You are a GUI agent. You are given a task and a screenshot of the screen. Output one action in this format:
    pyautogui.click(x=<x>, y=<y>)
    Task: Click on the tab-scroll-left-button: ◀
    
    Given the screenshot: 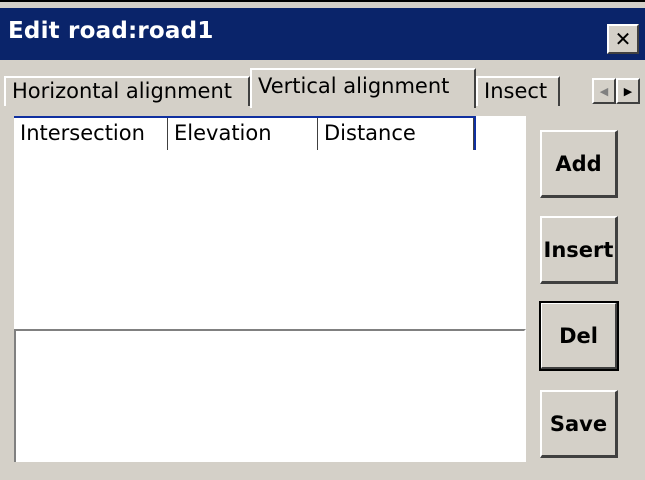 What is the action you would take?
    pyautogui.click(x=604, y=91)
    